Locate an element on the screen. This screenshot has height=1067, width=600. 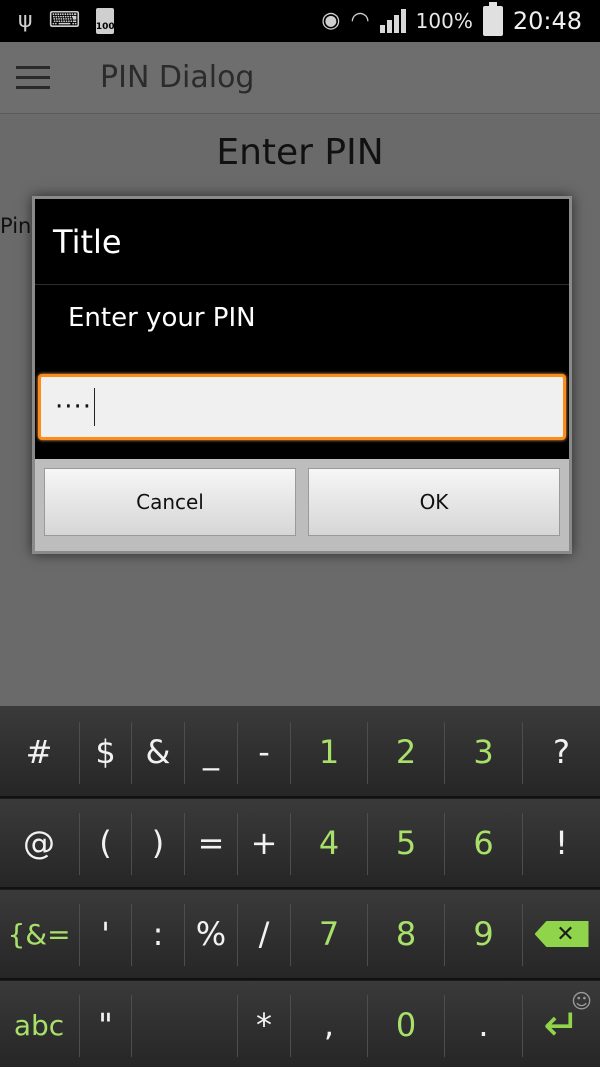
backspace-key: ✕ is located at coordinates (561, 934).